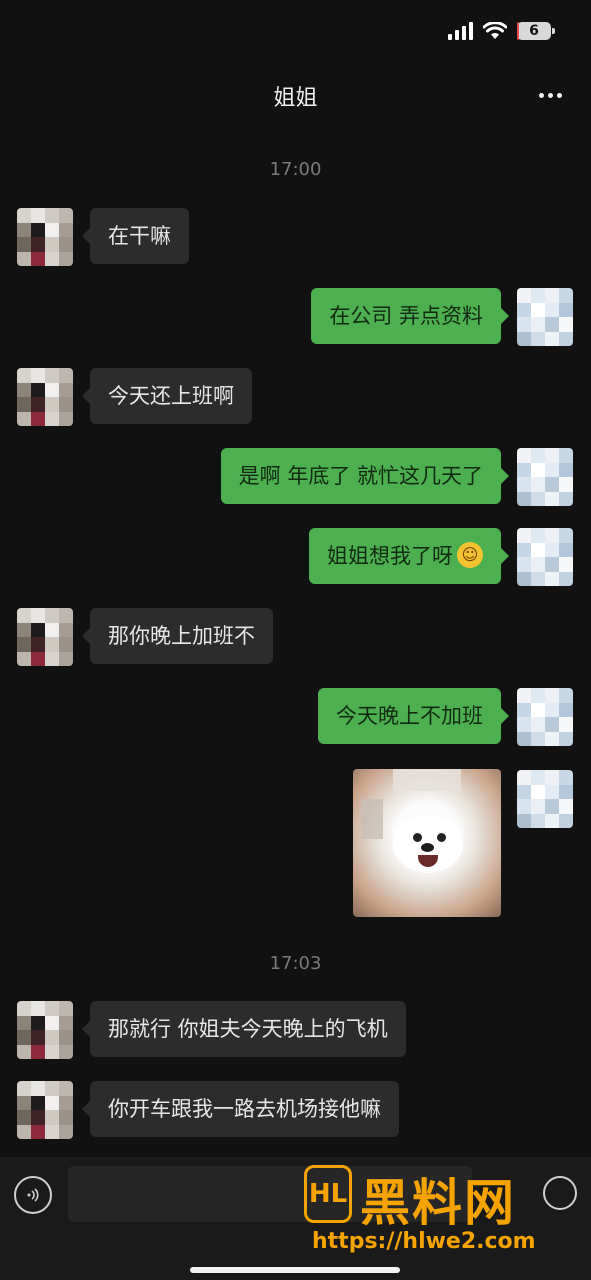 The height and width of the screenshot is (1280, 591). I want to click on signal-icon, so click(460, 31).